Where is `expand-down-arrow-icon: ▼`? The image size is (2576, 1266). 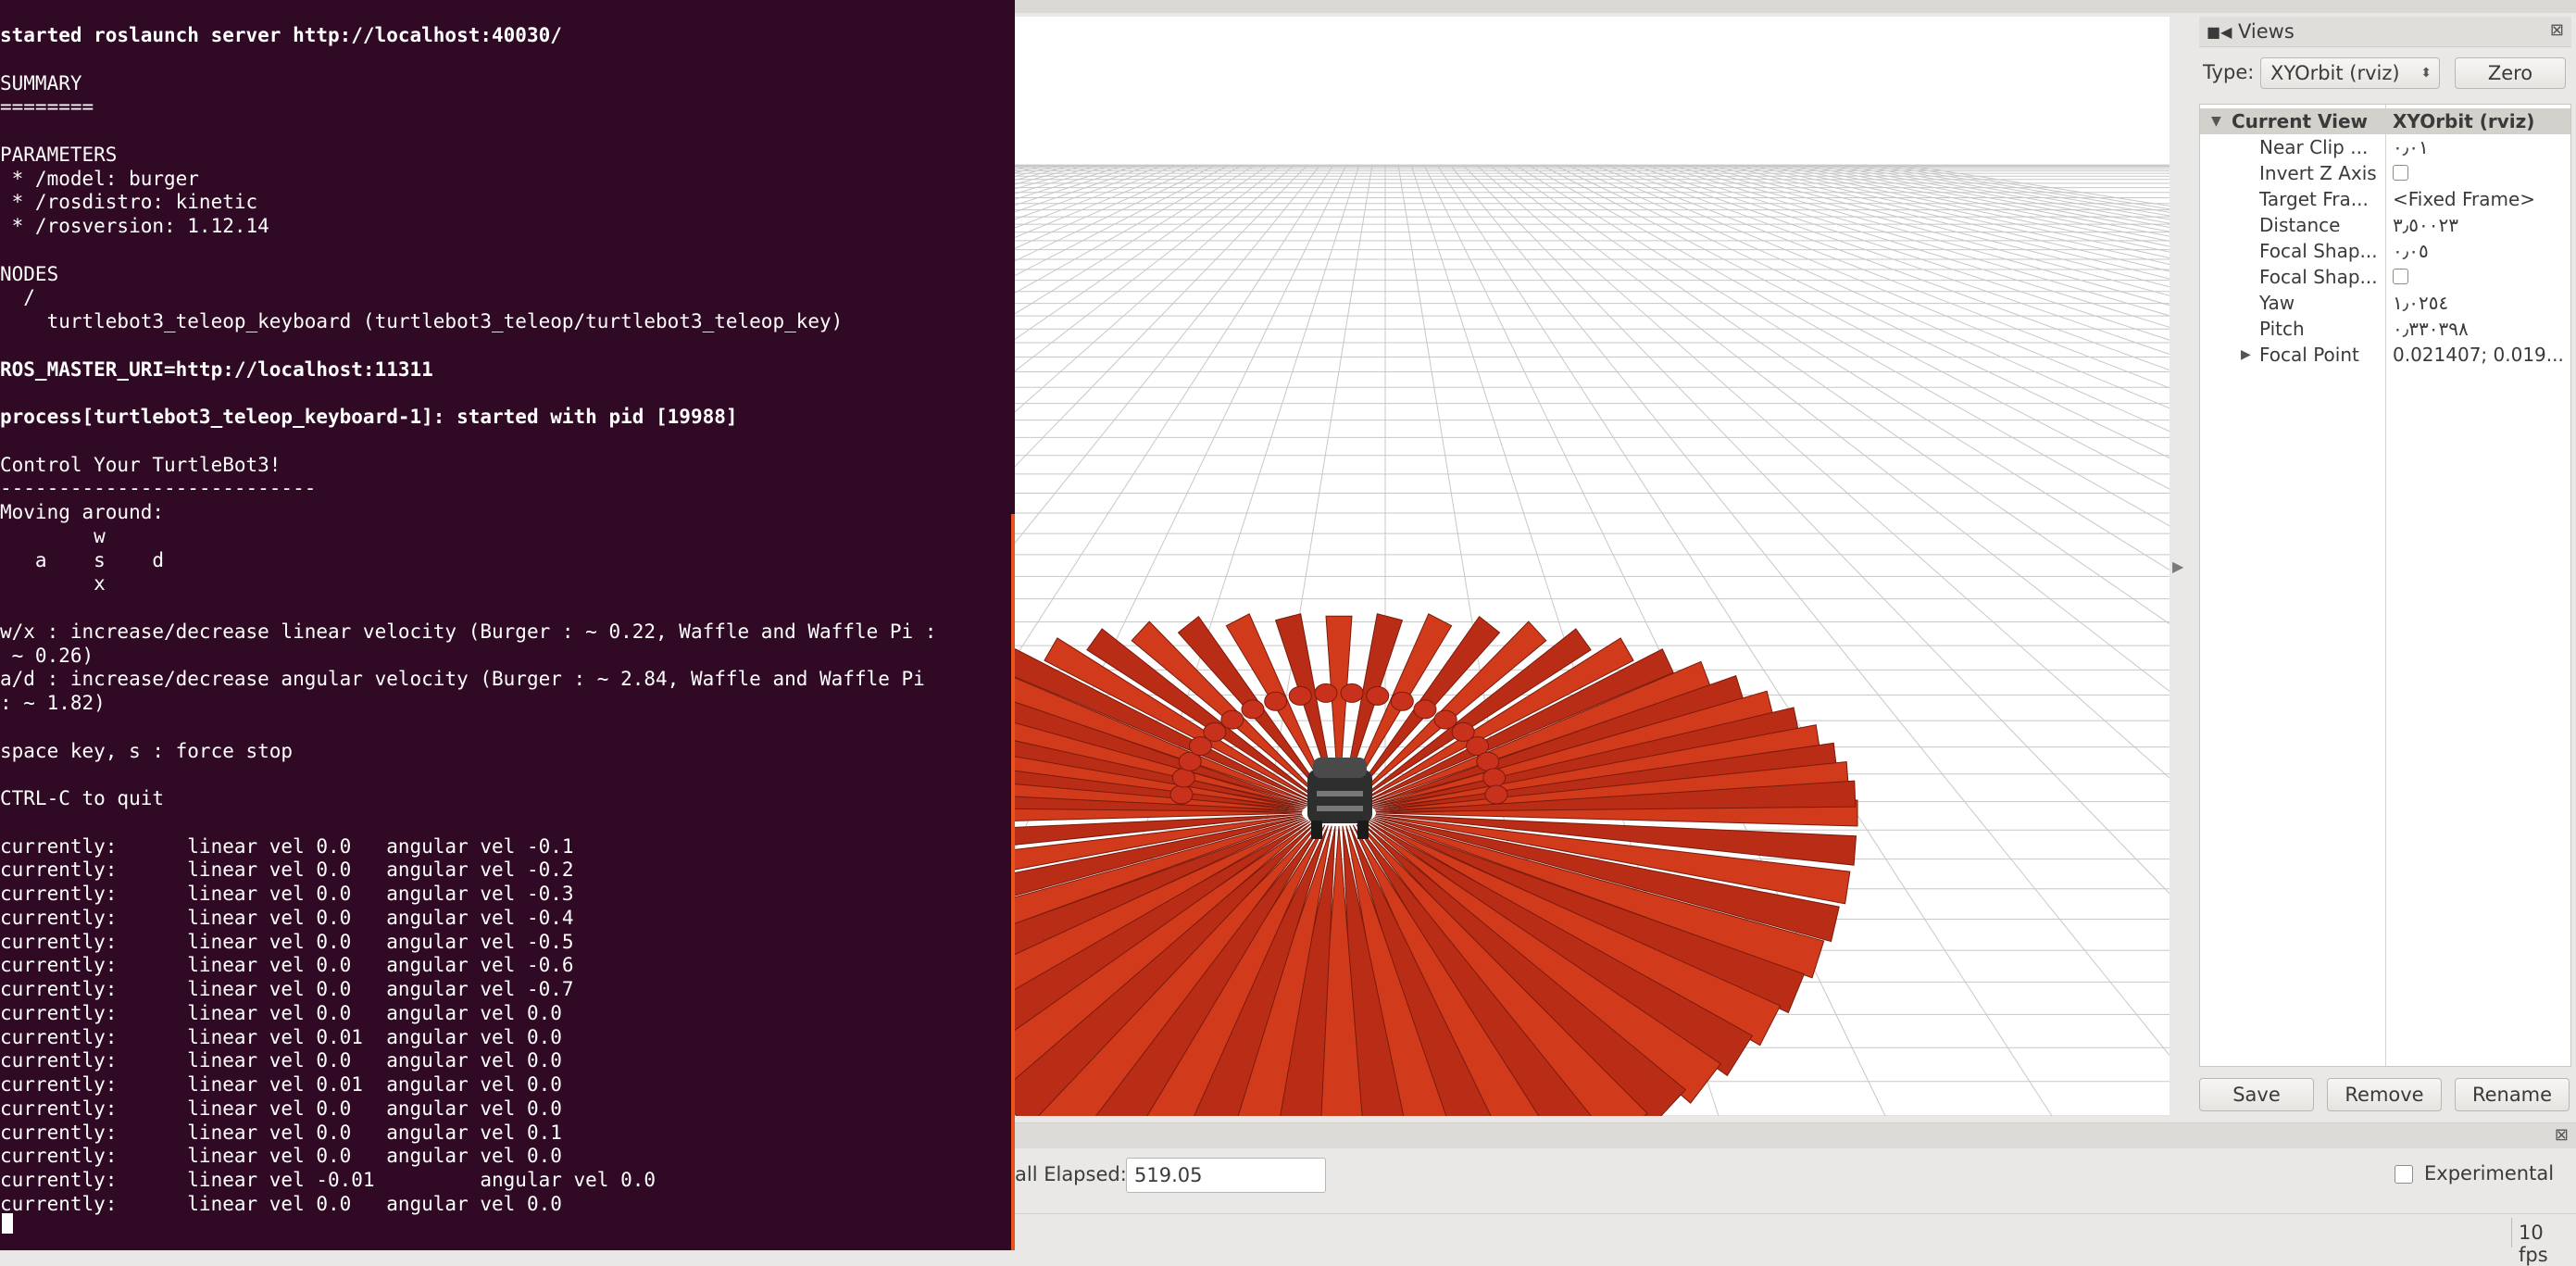
expand-down-arrow-icon: ▼ is located at coordinates (2216, 121).